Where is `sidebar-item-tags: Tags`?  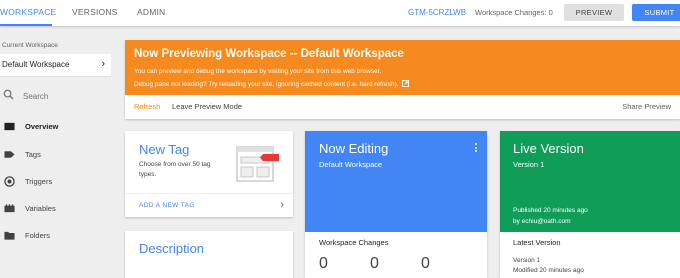 sidebar-item-tags: Tags is located at coordinates (55, 155).